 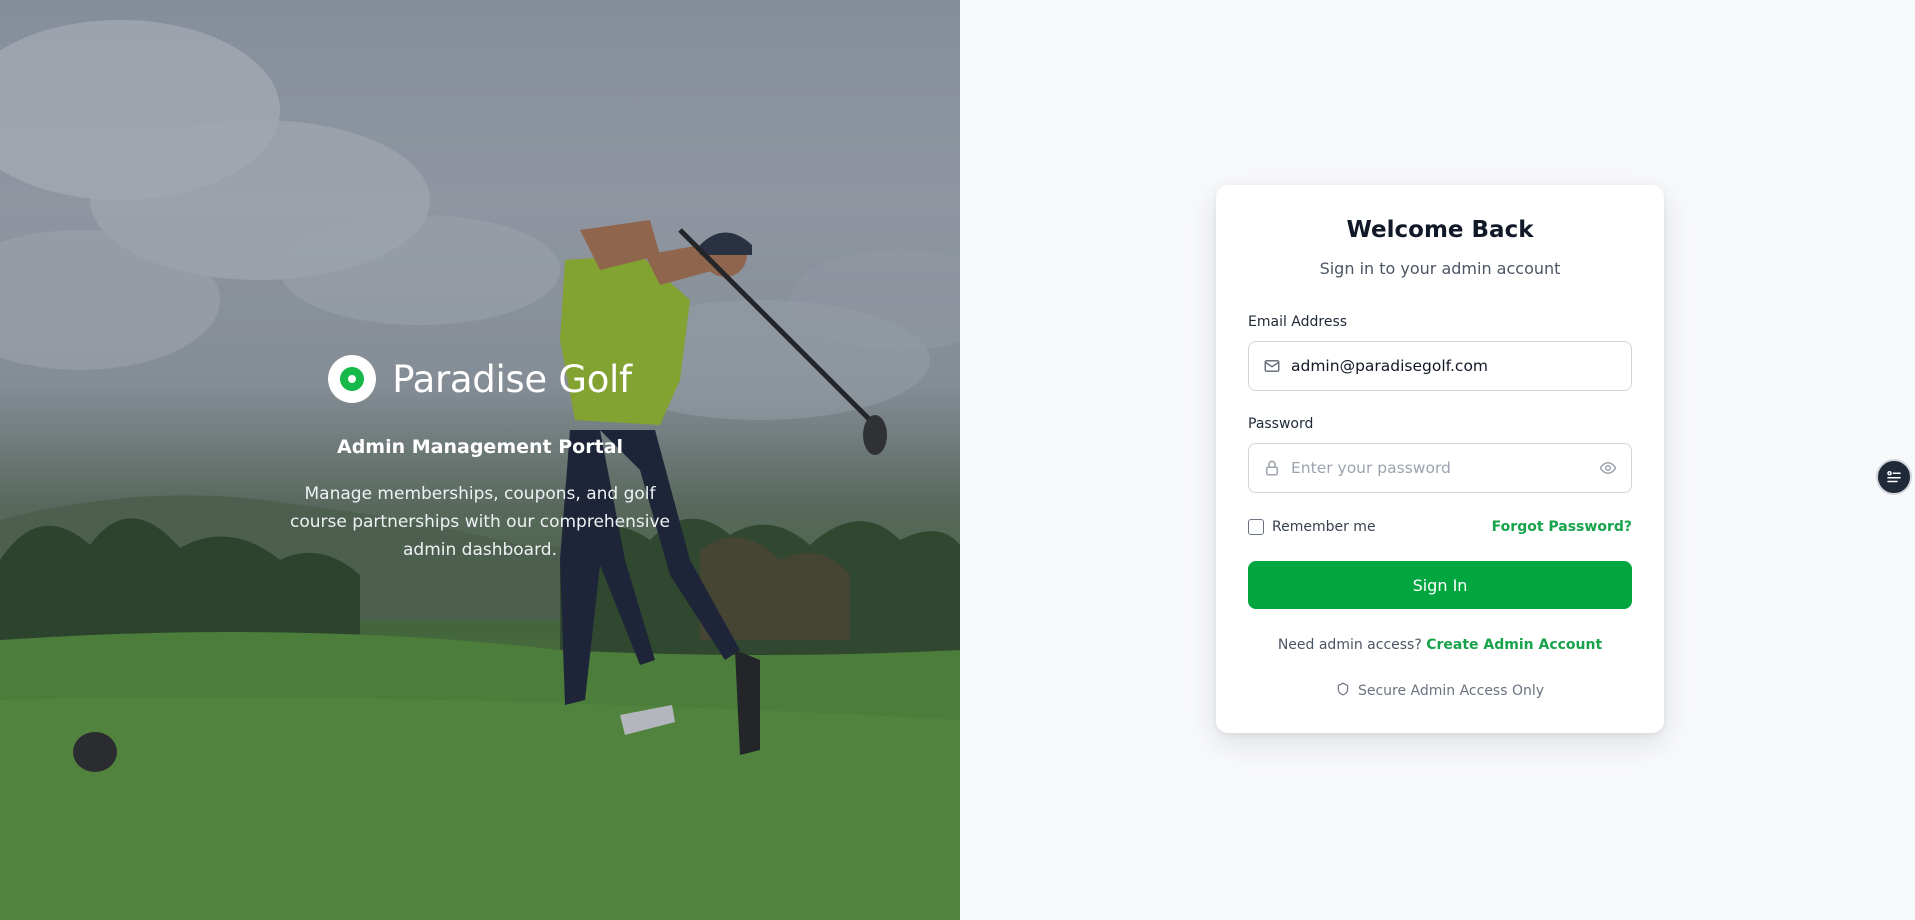 I want to click on secure-access-note: Secure Admin Access Only, so click(x=1440, y=691).